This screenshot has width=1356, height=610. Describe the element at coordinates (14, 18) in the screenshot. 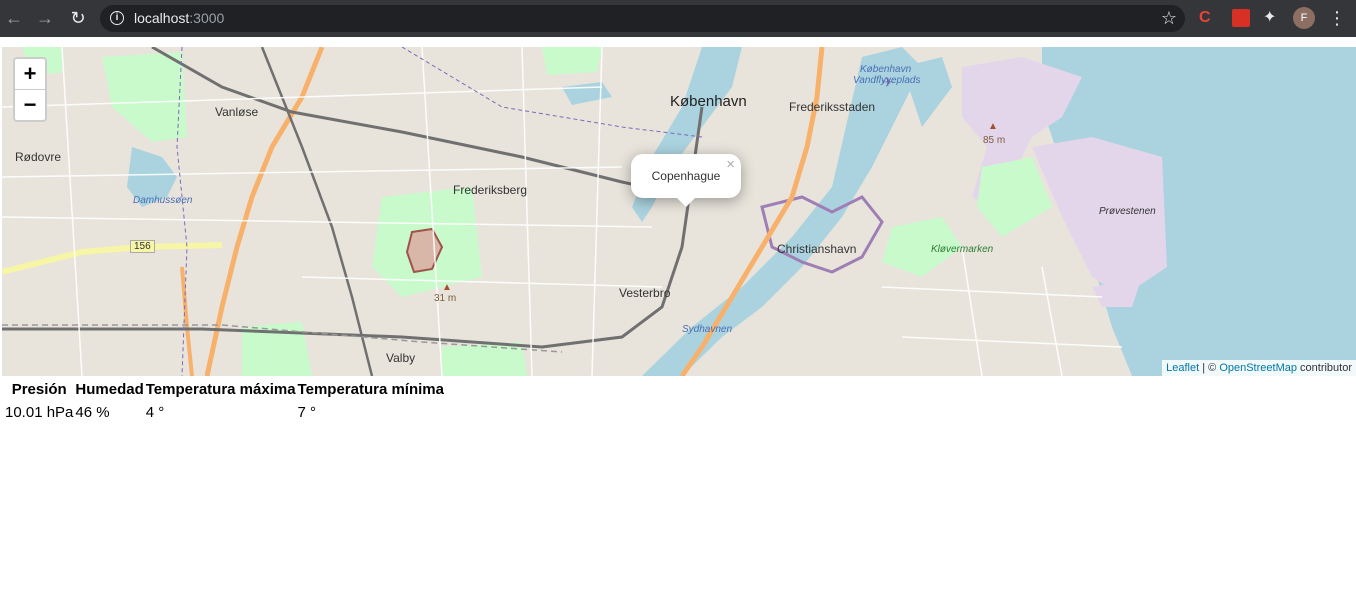

I see `back-icon: ←` at that location.